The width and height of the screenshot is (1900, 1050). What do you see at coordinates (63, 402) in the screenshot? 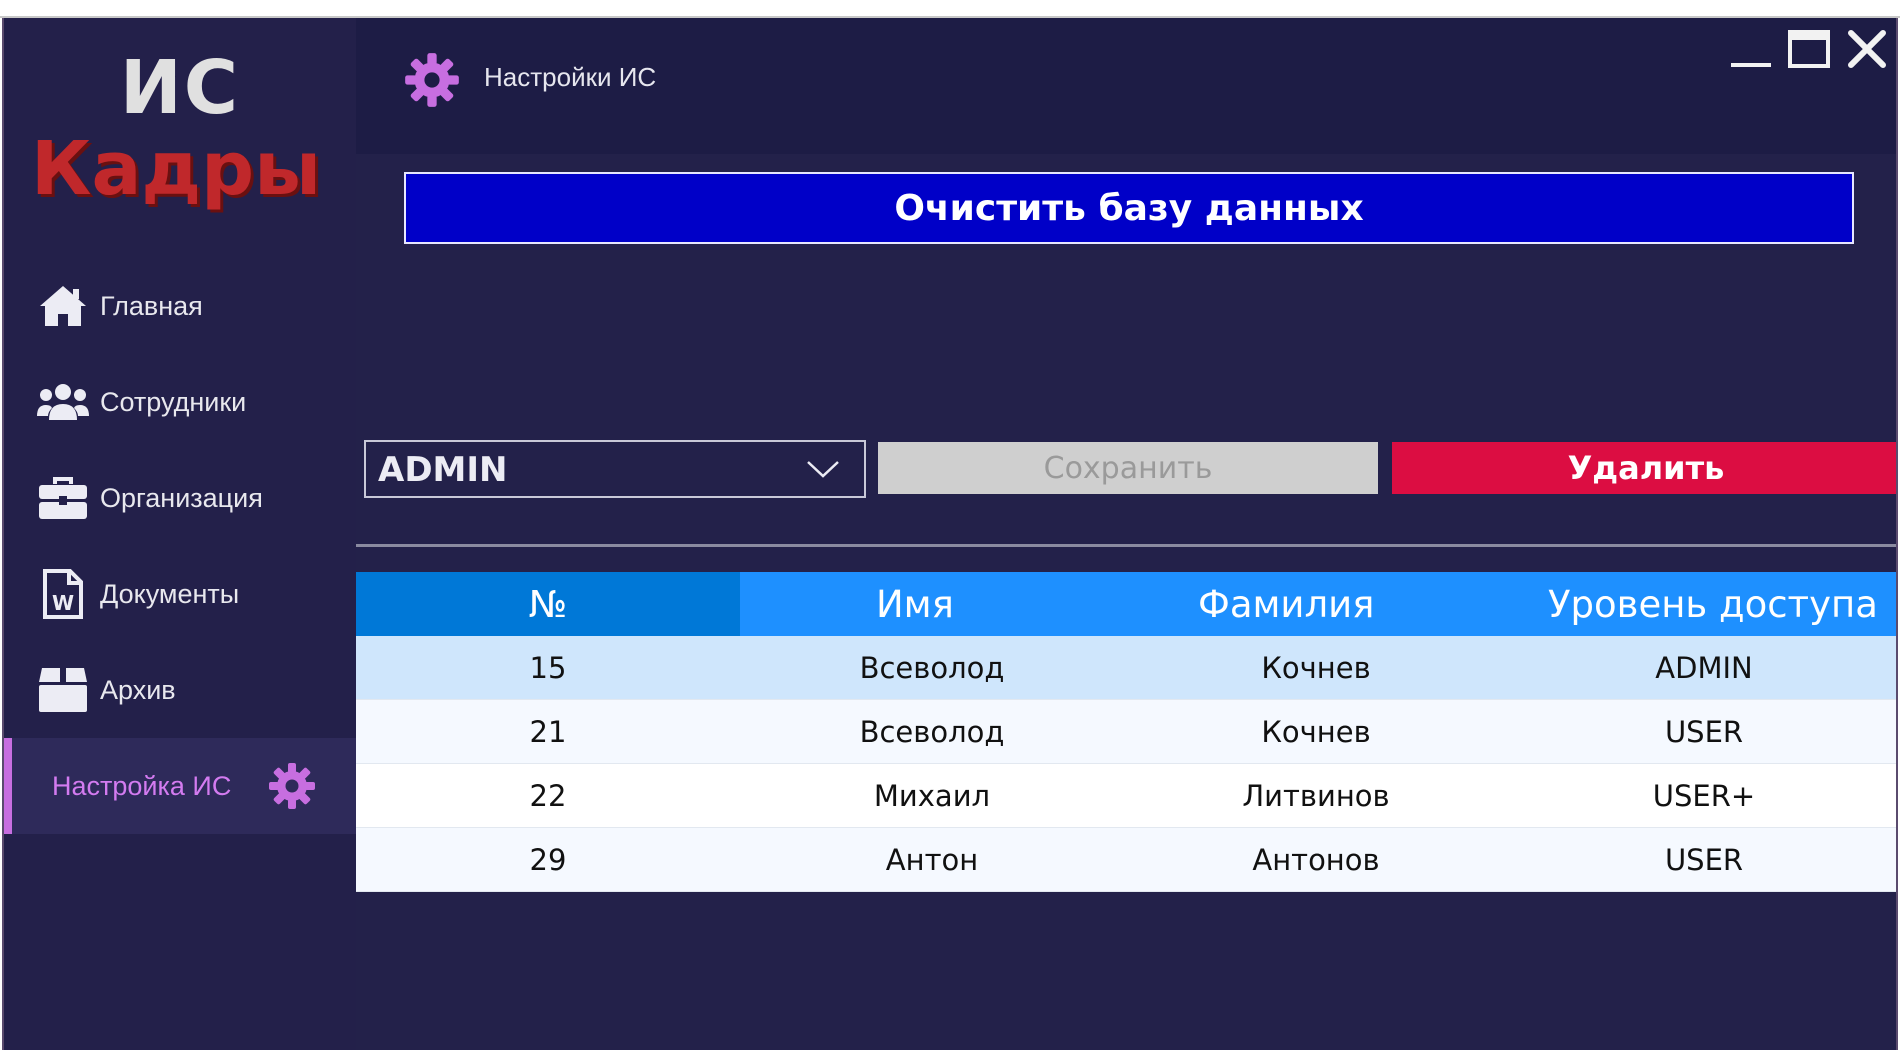
I see `users-icon` at bounding box center [63, 402].